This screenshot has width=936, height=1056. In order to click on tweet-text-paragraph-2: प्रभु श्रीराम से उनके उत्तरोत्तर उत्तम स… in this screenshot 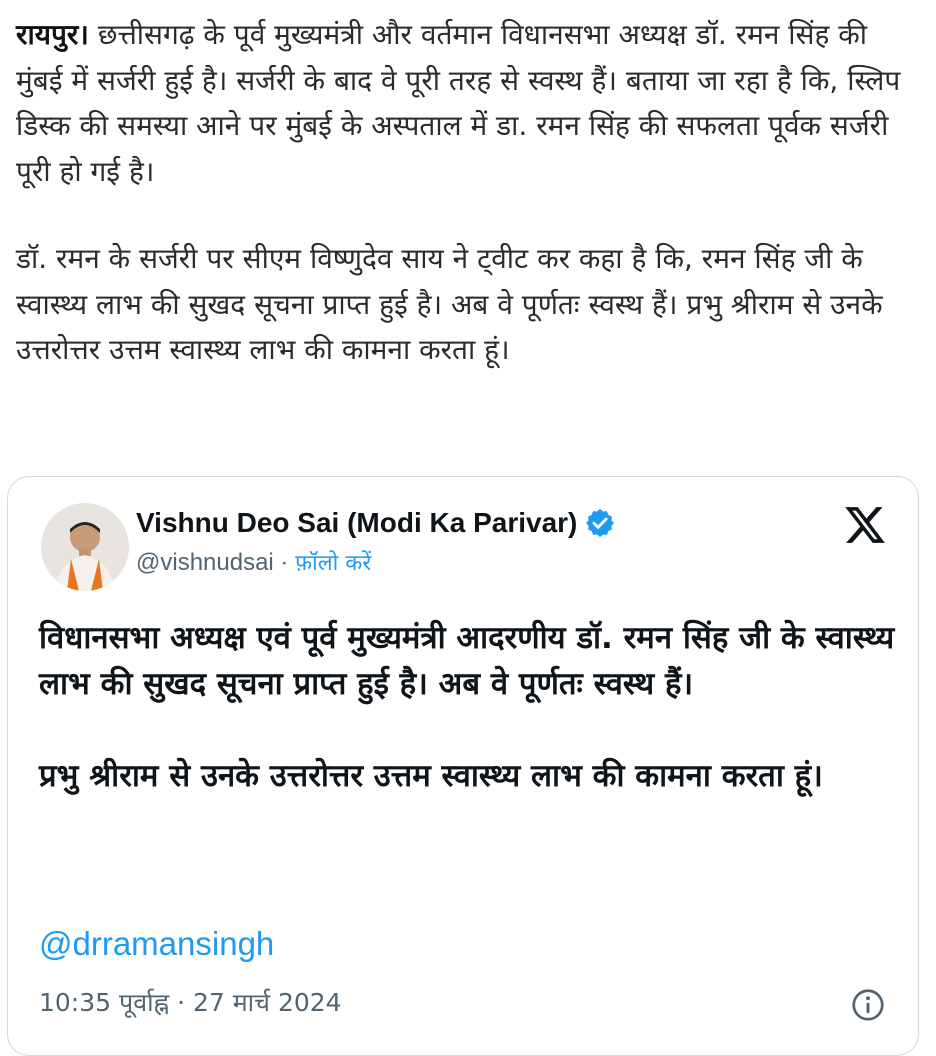, I will do `click(431, 776)`.